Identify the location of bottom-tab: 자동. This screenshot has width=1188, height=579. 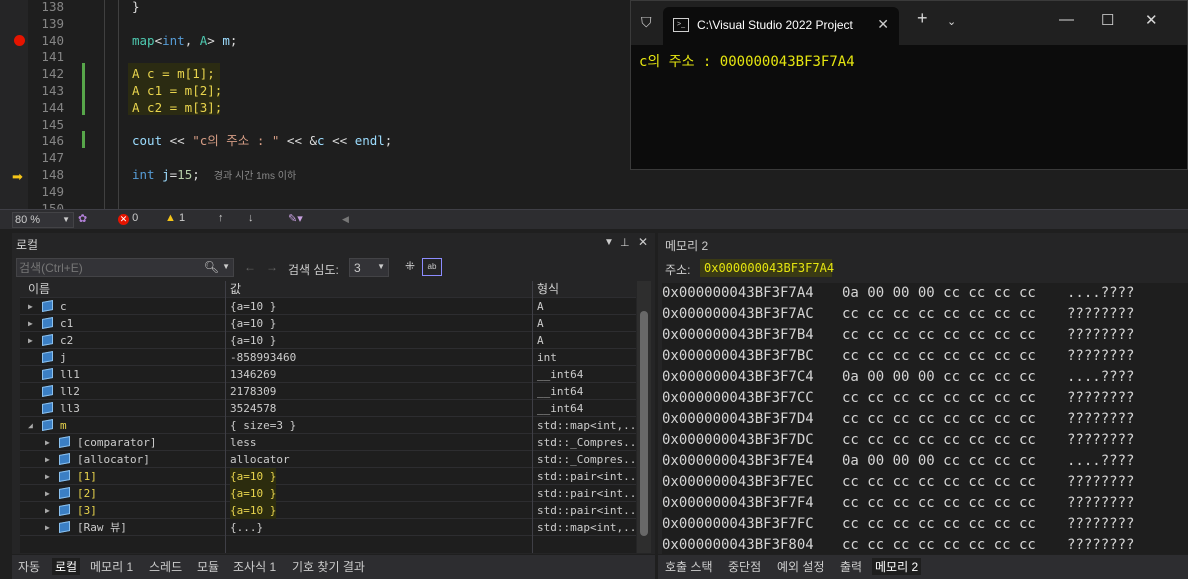
(29, 566).